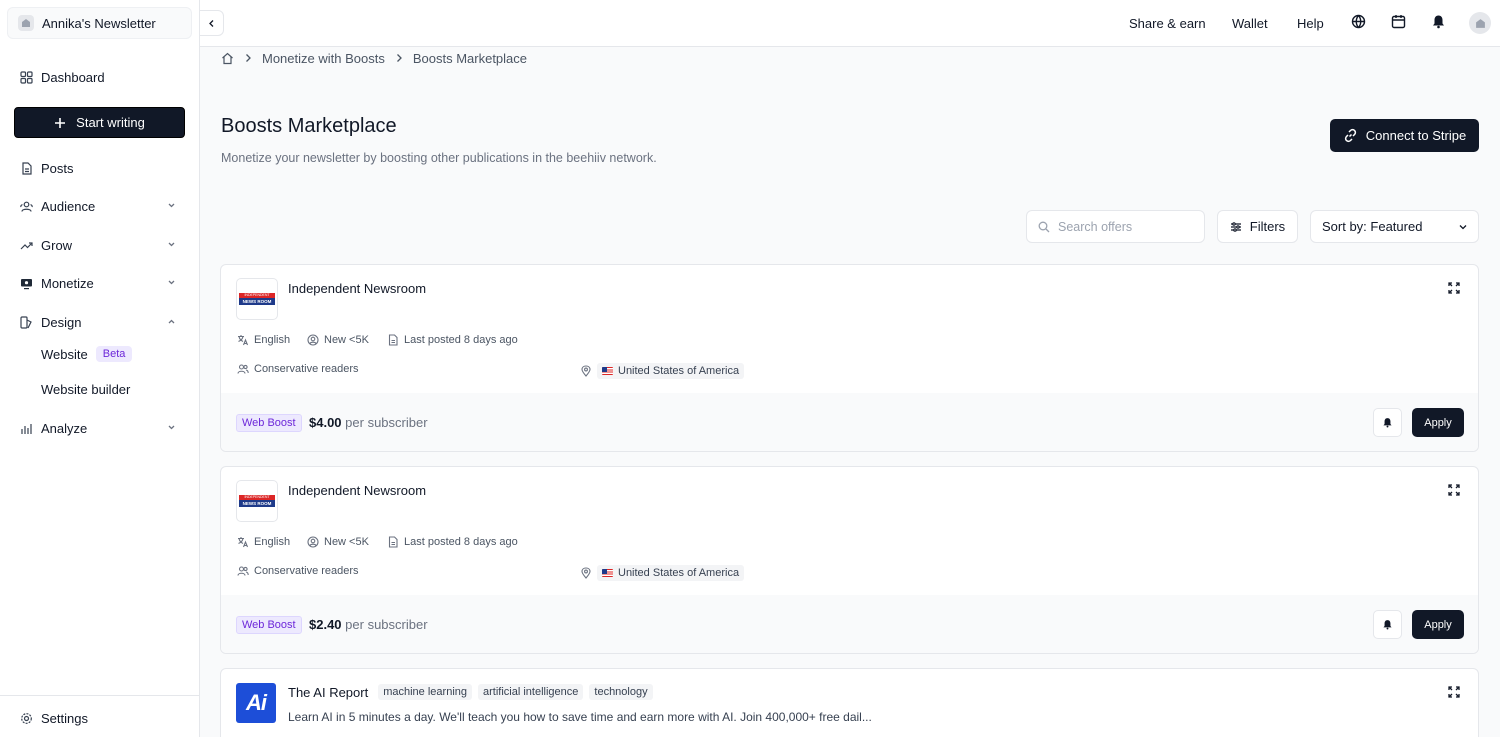 This screenshot has height=737, width=1500. I want to click on sidebar-item-design: Design, so click(100, 322).